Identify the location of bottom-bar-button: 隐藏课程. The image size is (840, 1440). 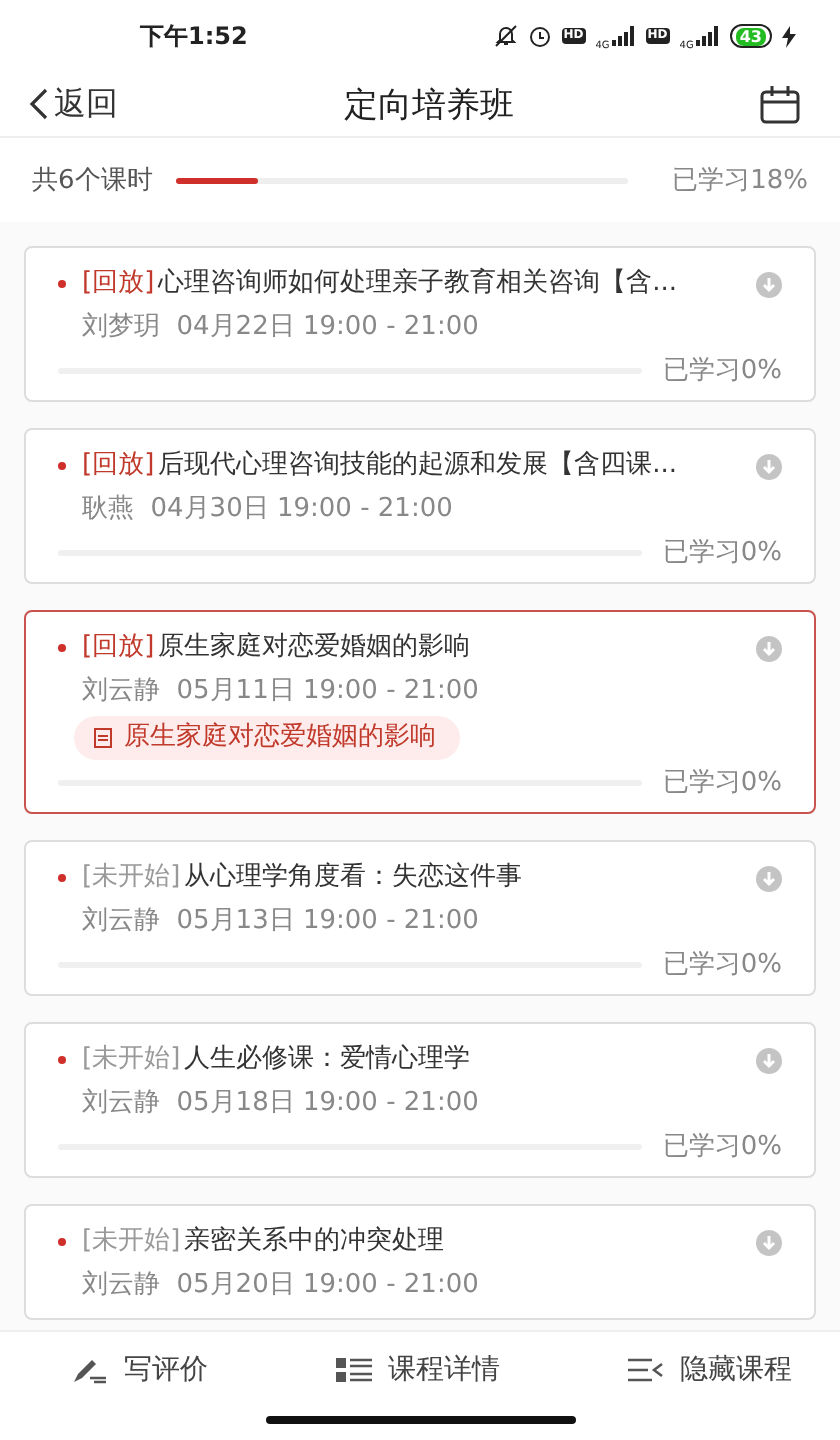
(710, 1370).